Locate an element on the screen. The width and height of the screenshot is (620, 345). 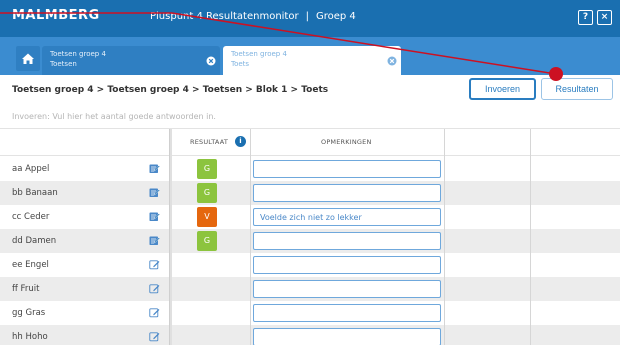
table-row: ff Fruit is located at coordinates (310, 289).